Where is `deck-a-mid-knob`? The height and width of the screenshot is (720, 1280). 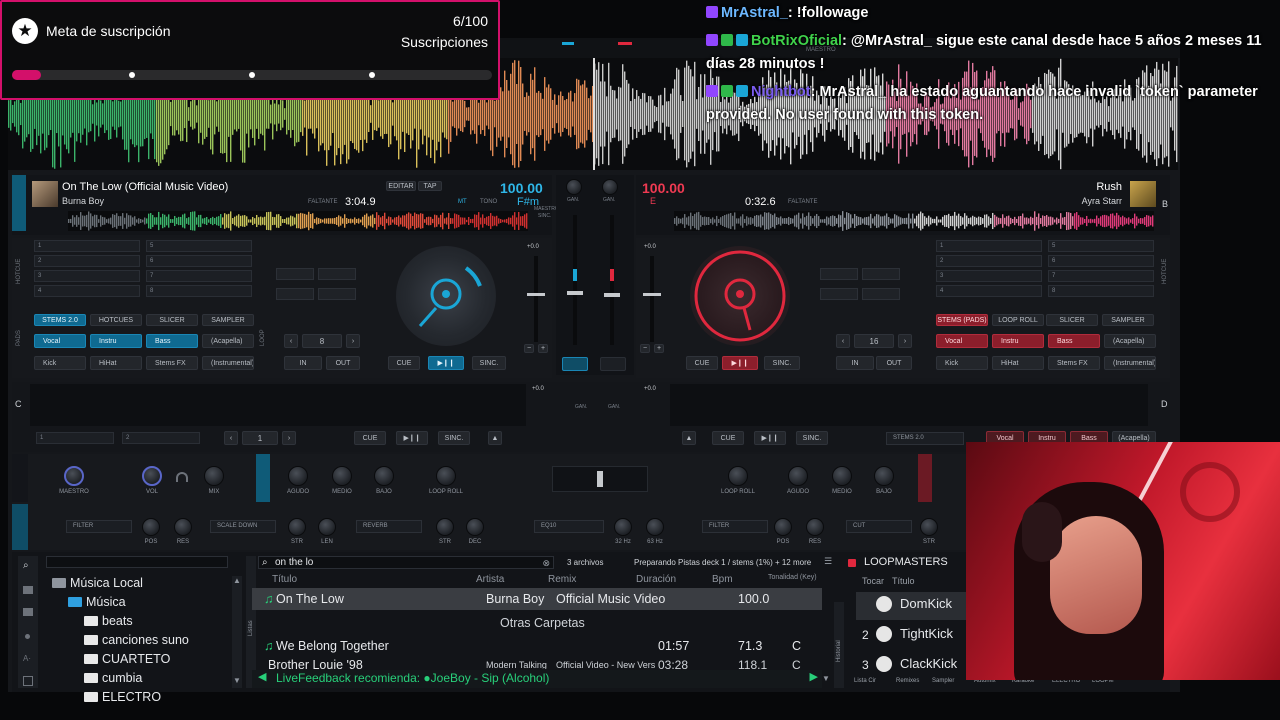
deck-a-mid-knob is located at coordinates (342, 476).